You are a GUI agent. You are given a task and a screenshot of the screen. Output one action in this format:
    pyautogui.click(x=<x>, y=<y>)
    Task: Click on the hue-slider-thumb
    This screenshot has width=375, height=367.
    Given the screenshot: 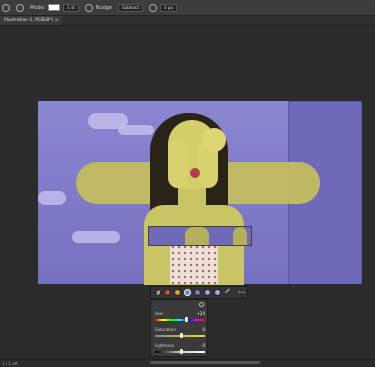 What is the action you would take?
    pyautogui.click(x=186, y=319)
    